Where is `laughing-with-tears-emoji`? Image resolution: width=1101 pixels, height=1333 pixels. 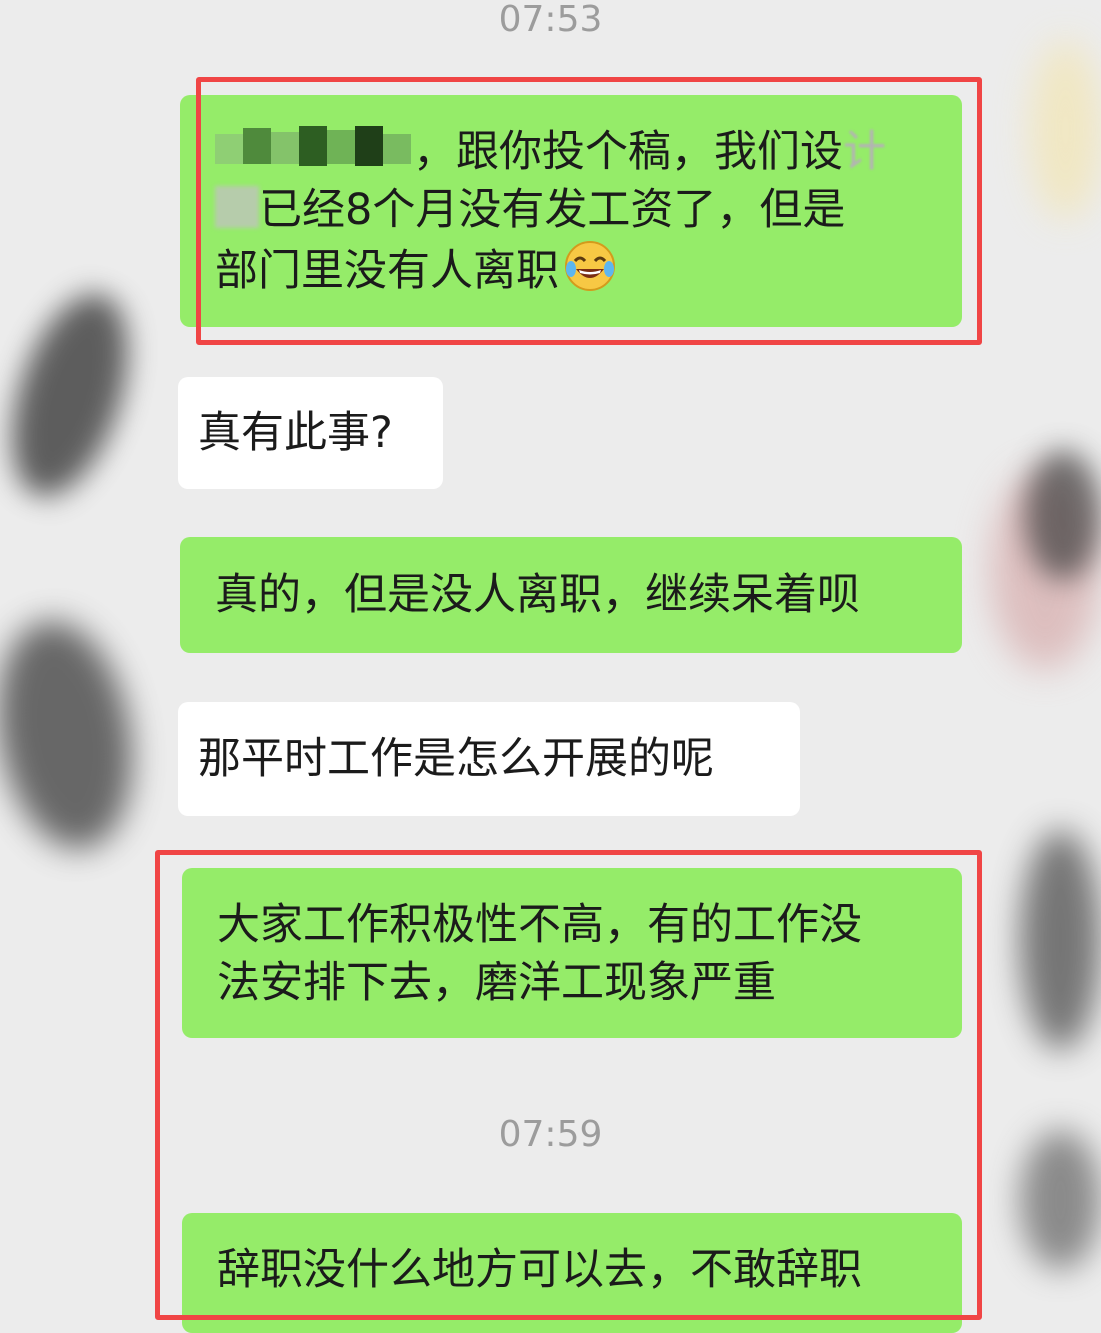
laughing-with-tears-emoji is located at coordinates (590, 273).